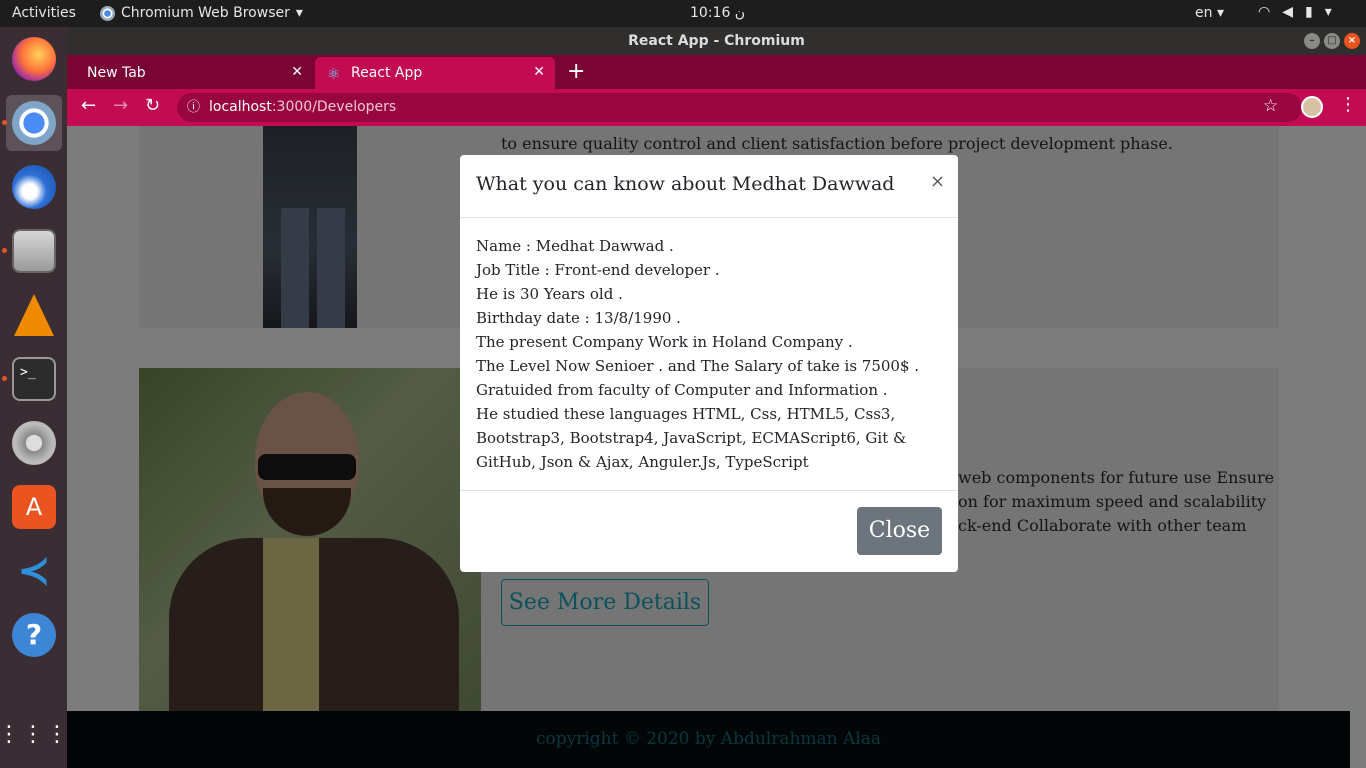 This screenshot has height=768, width=1366. I want to click on modal-line: Birthday date : 13/8/1990 ., so click(578, 318).